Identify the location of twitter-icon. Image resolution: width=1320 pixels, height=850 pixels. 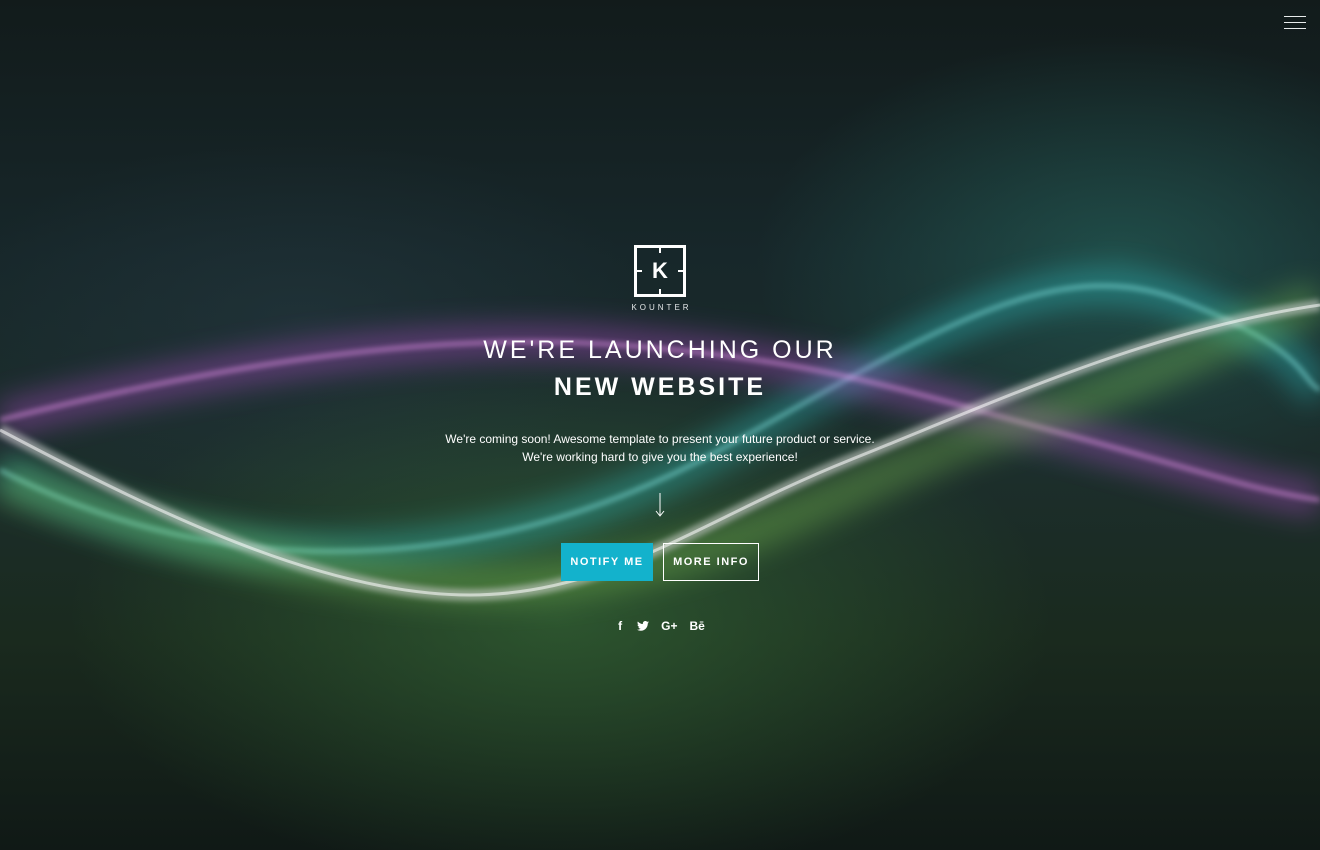
(643, 626).